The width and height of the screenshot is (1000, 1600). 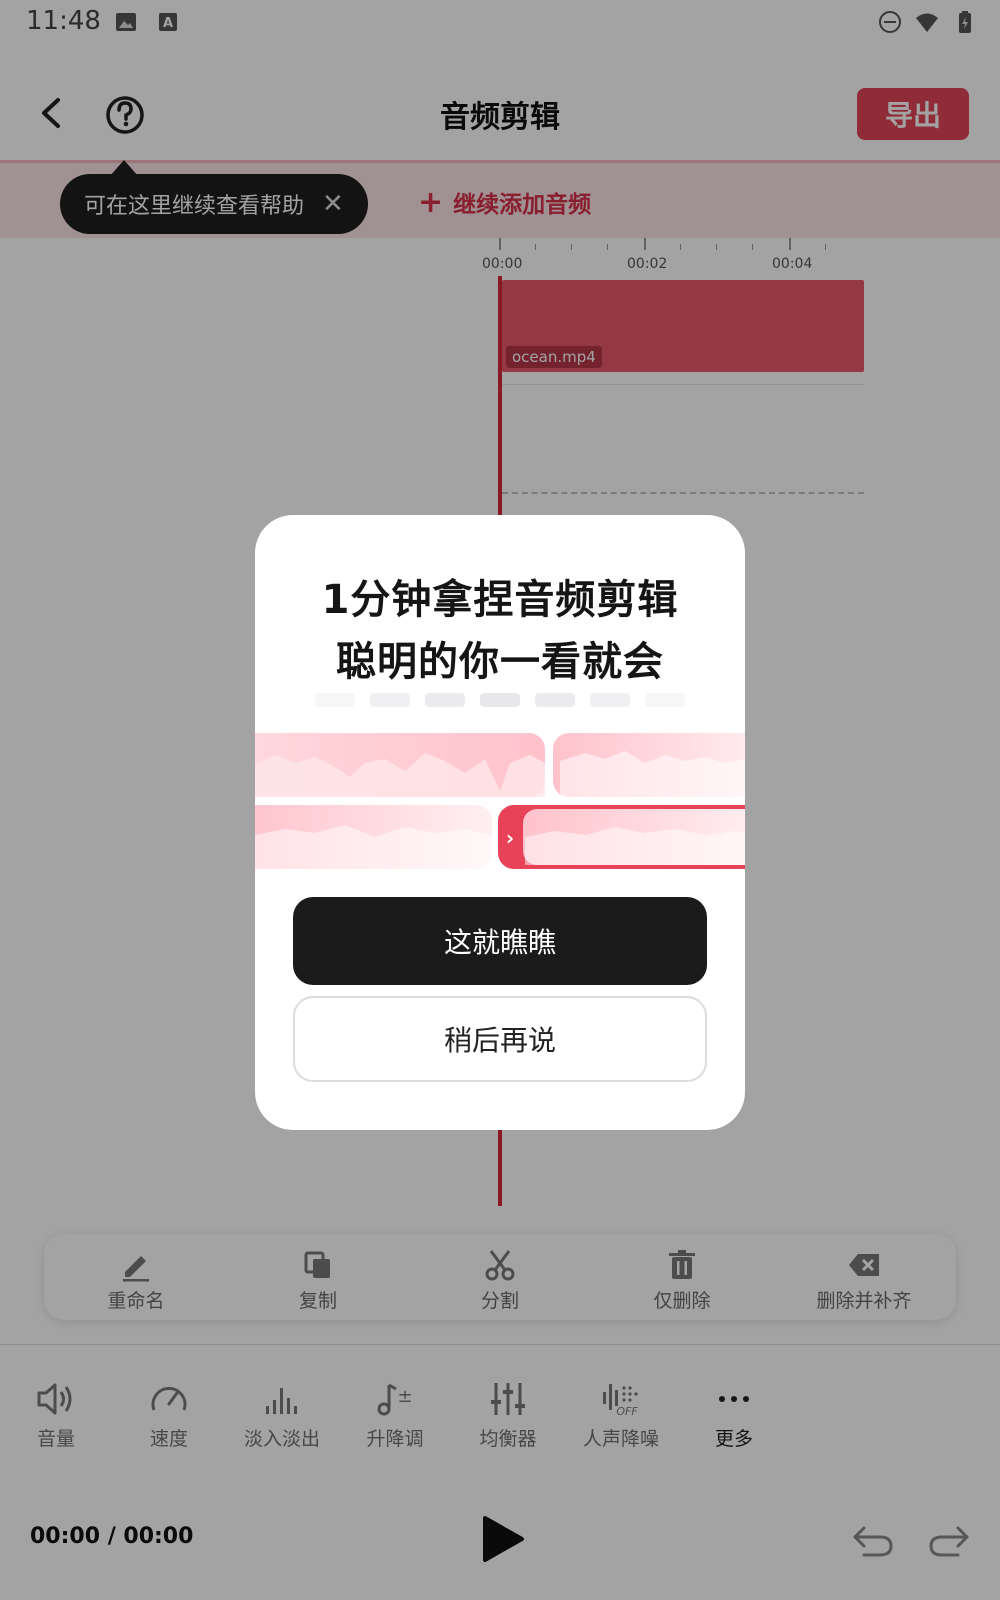 I want to click on view-now-button: 这就瞧瞧, so click(x=500, y=941).